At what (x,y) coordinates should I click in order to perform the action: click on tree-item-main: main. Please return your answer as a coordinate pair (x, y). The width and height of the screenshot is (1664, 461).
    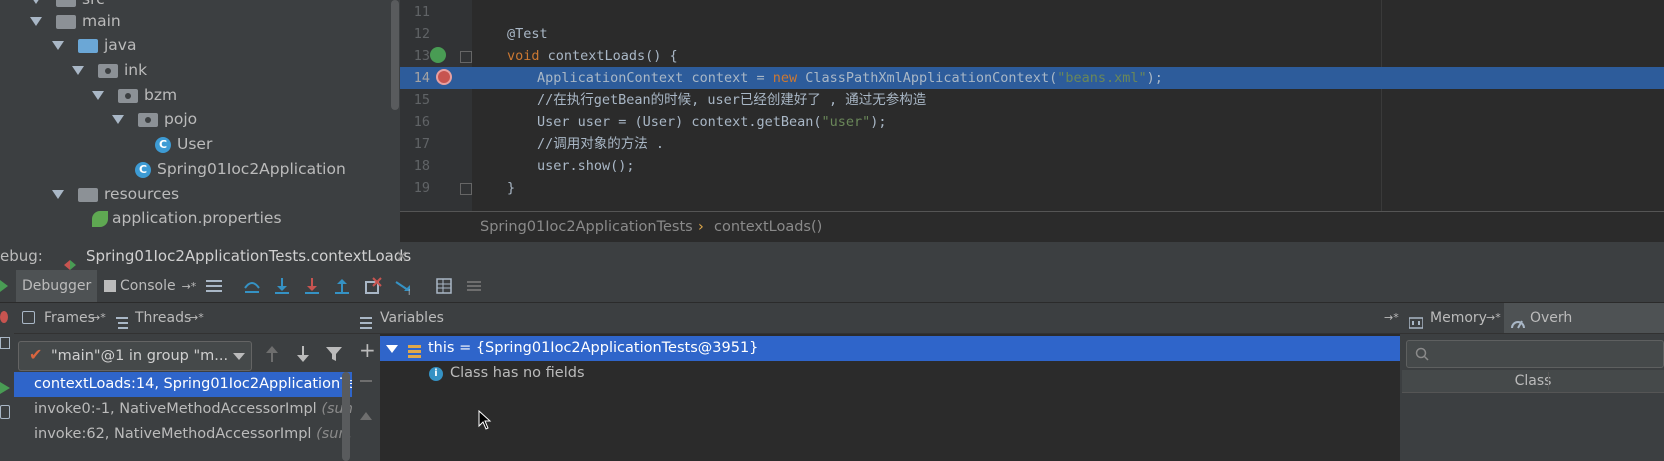
    Looking at the image, I should click on (75, 21).